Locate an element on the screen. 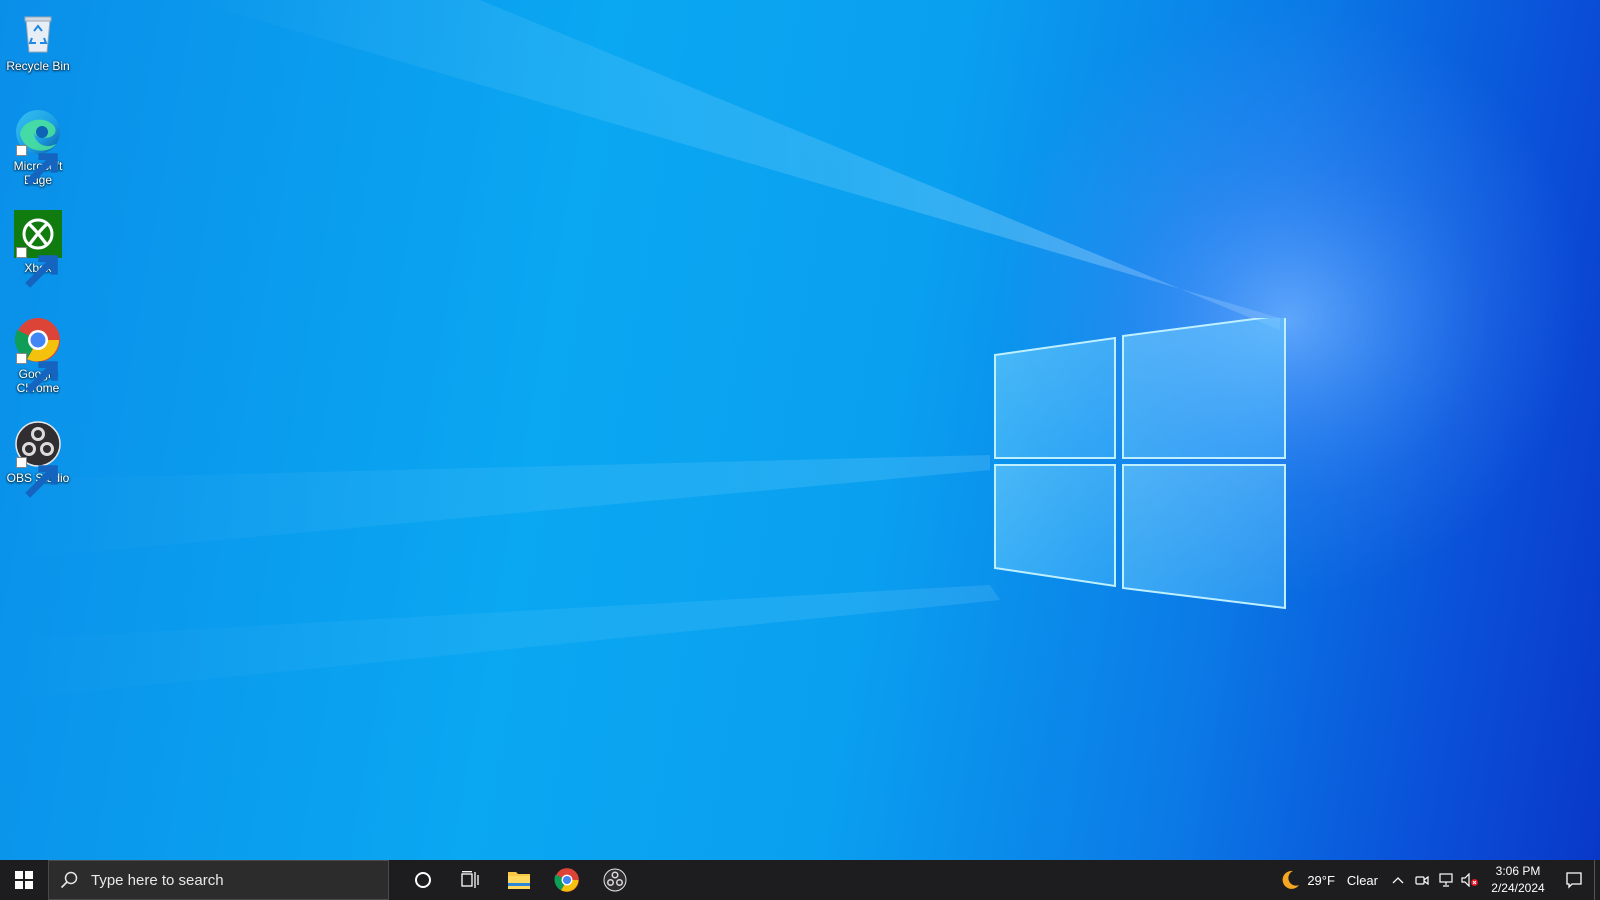 This screenshot has width=1600, height=900. search-icon is located at coordinates (69, 880).